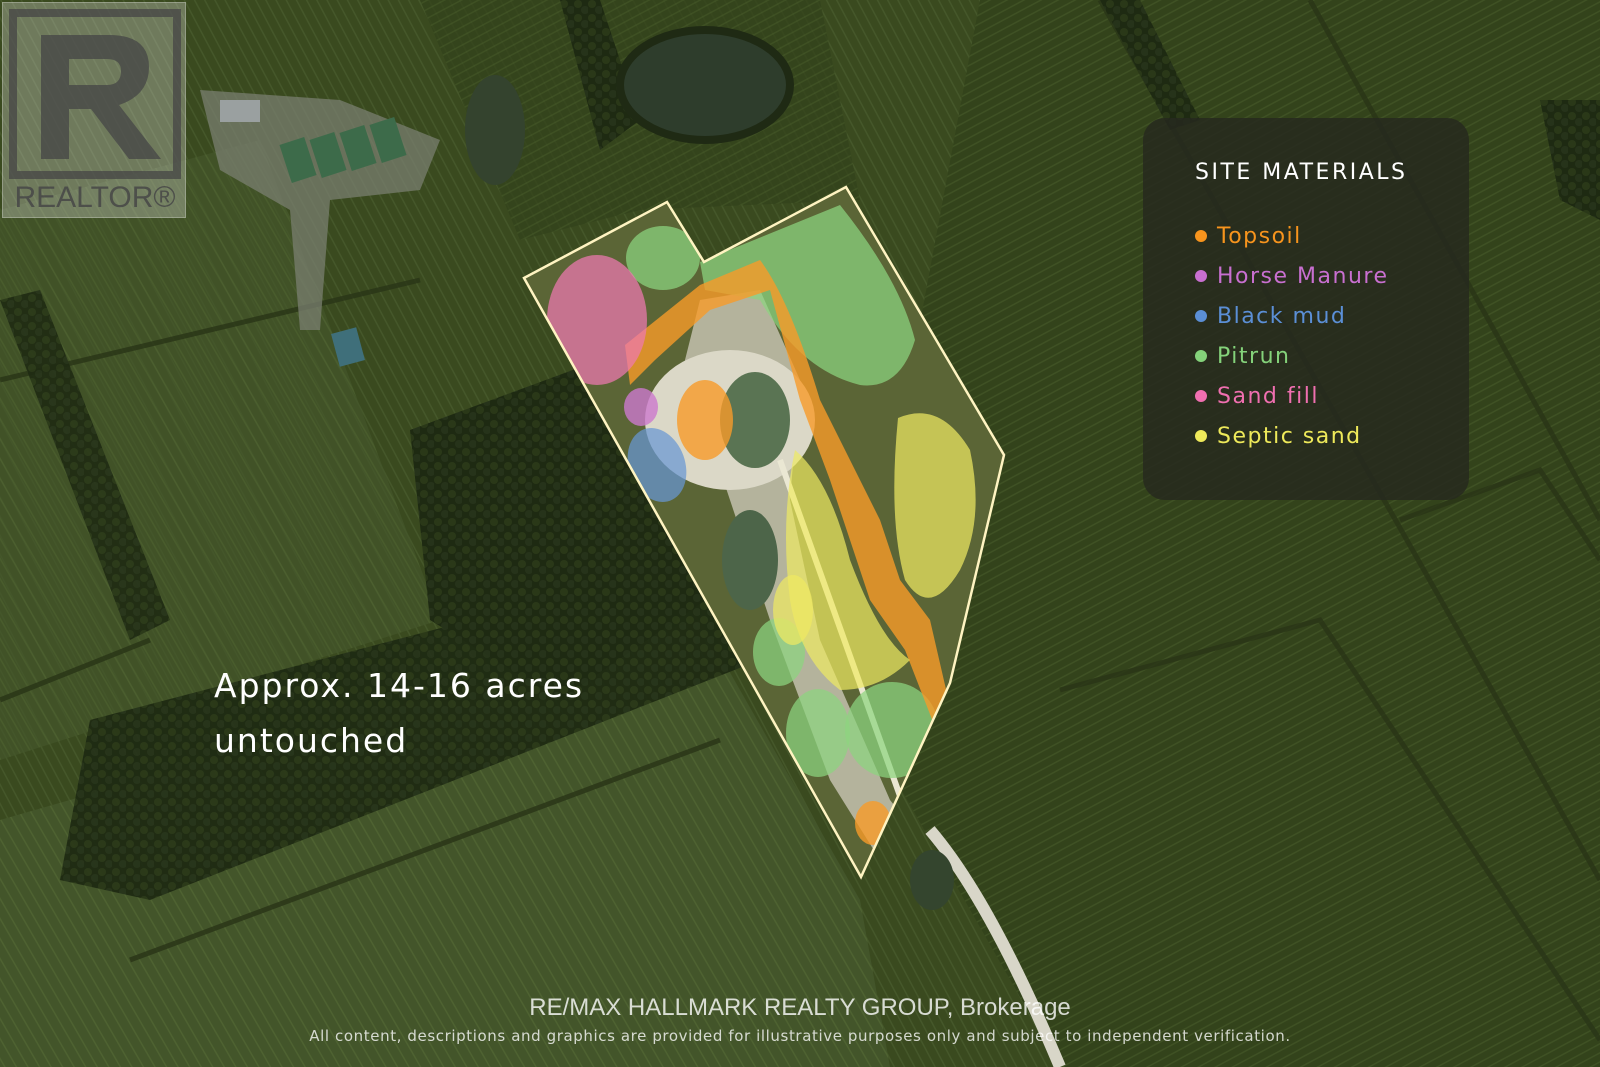 The height and width of the screenshot is (1067, 1600). What do you see at coordinates (311, 740) in the screenshot?
I see `acreage-line-2: untouched` at bounding box center [311, 740].